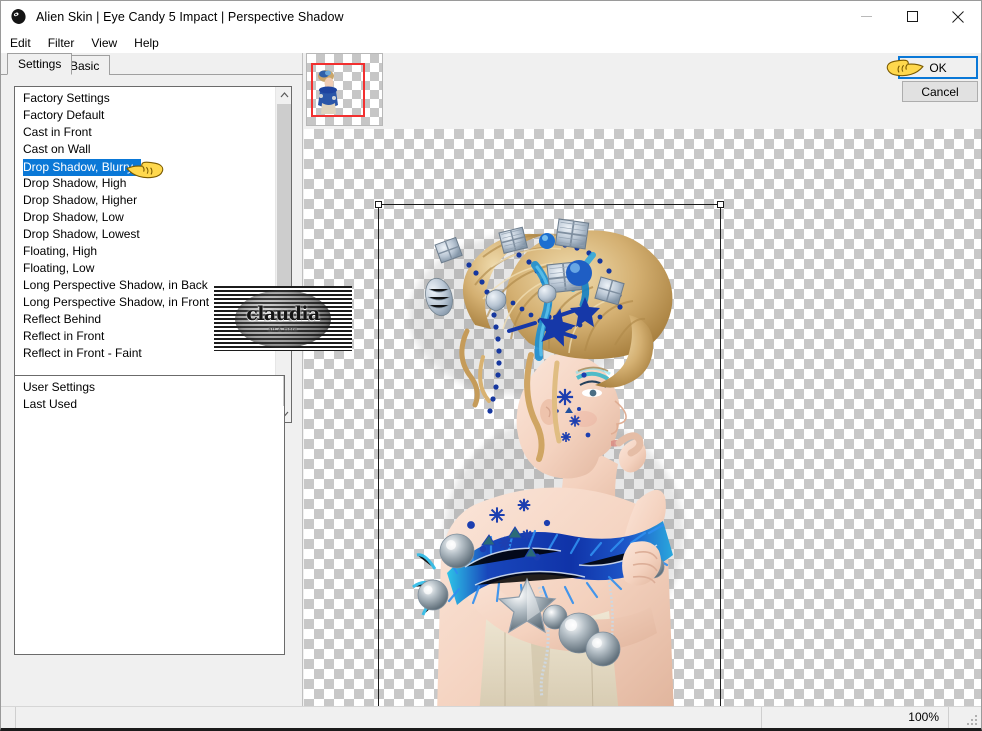  I want to click on user-settings-list: User Settings Last Used, so click(149, 515).